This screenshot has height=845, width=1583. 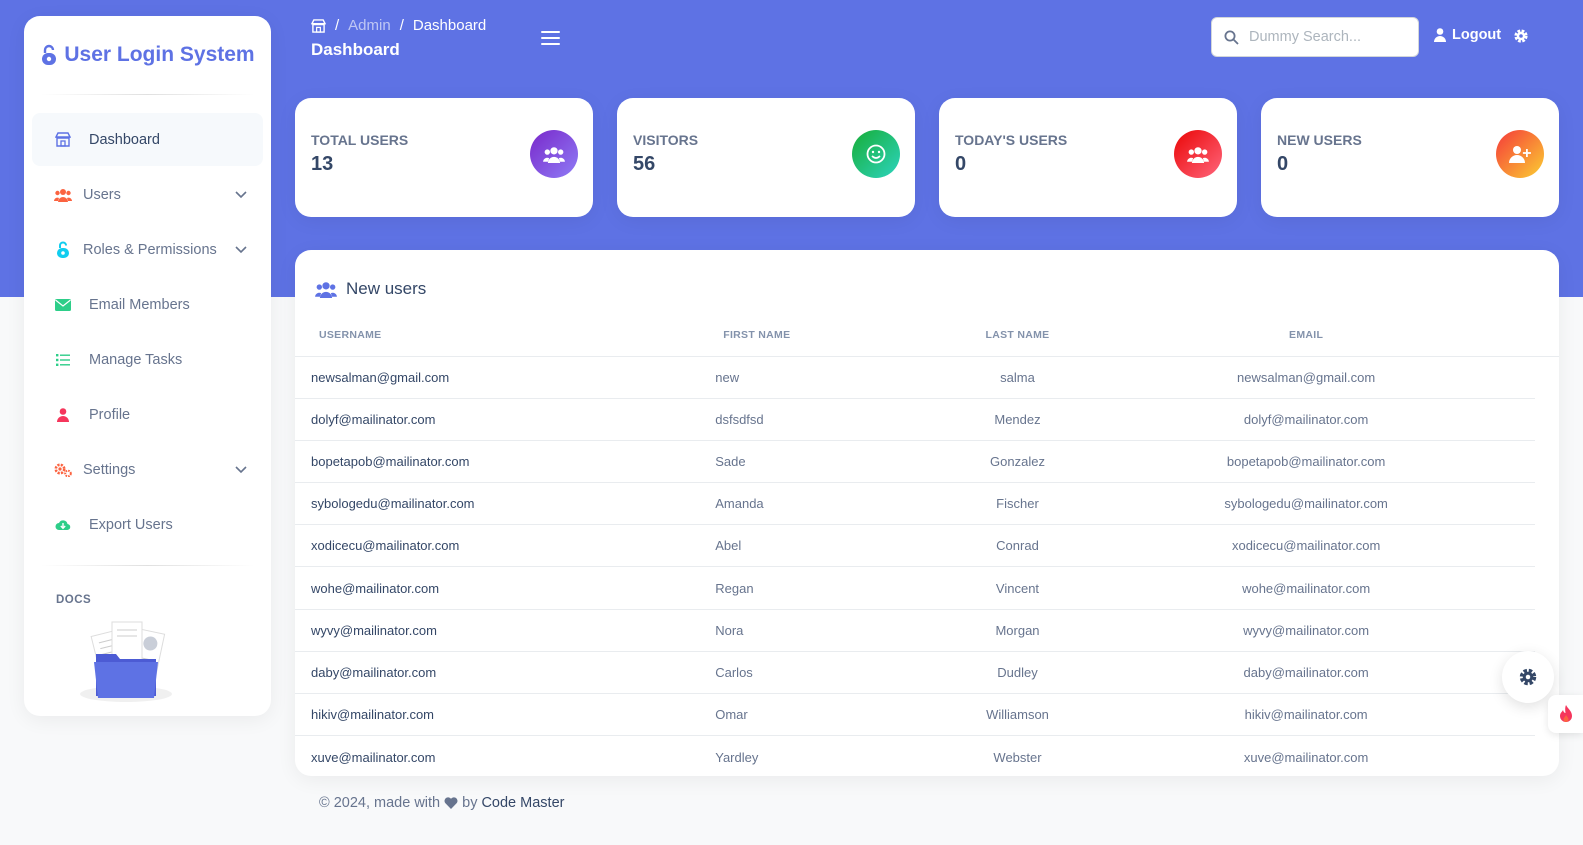 I want to click on cell-username: xodicecu@mailinator.com, so click(x=497, y=546).